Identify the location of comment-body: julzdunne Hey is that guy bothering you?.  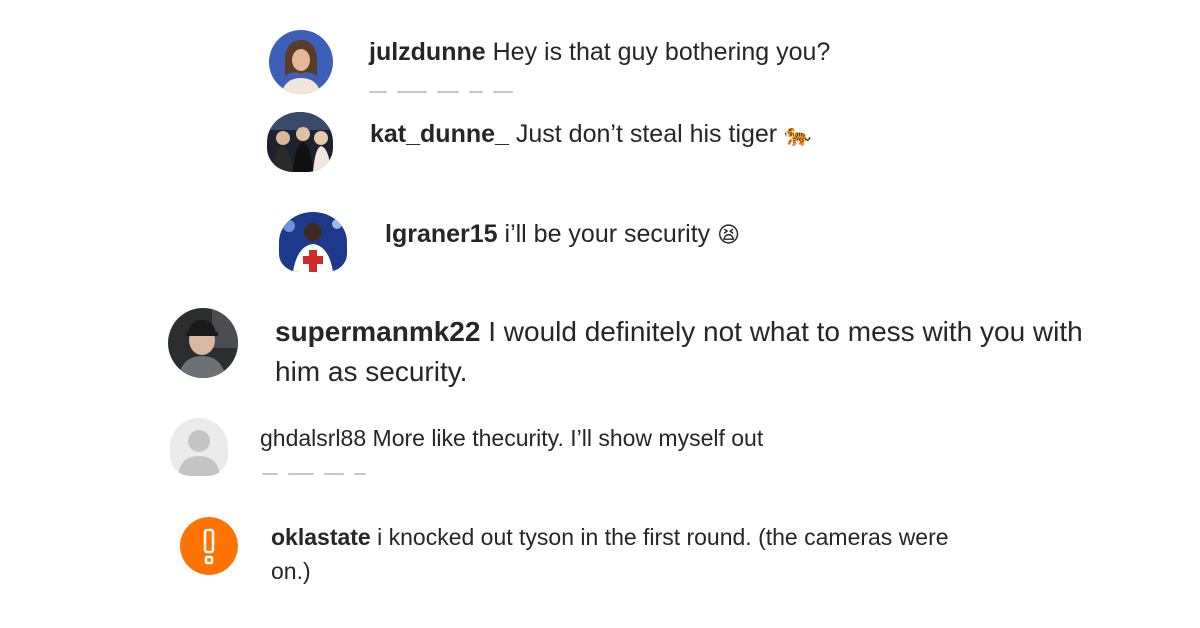
(749, 52).